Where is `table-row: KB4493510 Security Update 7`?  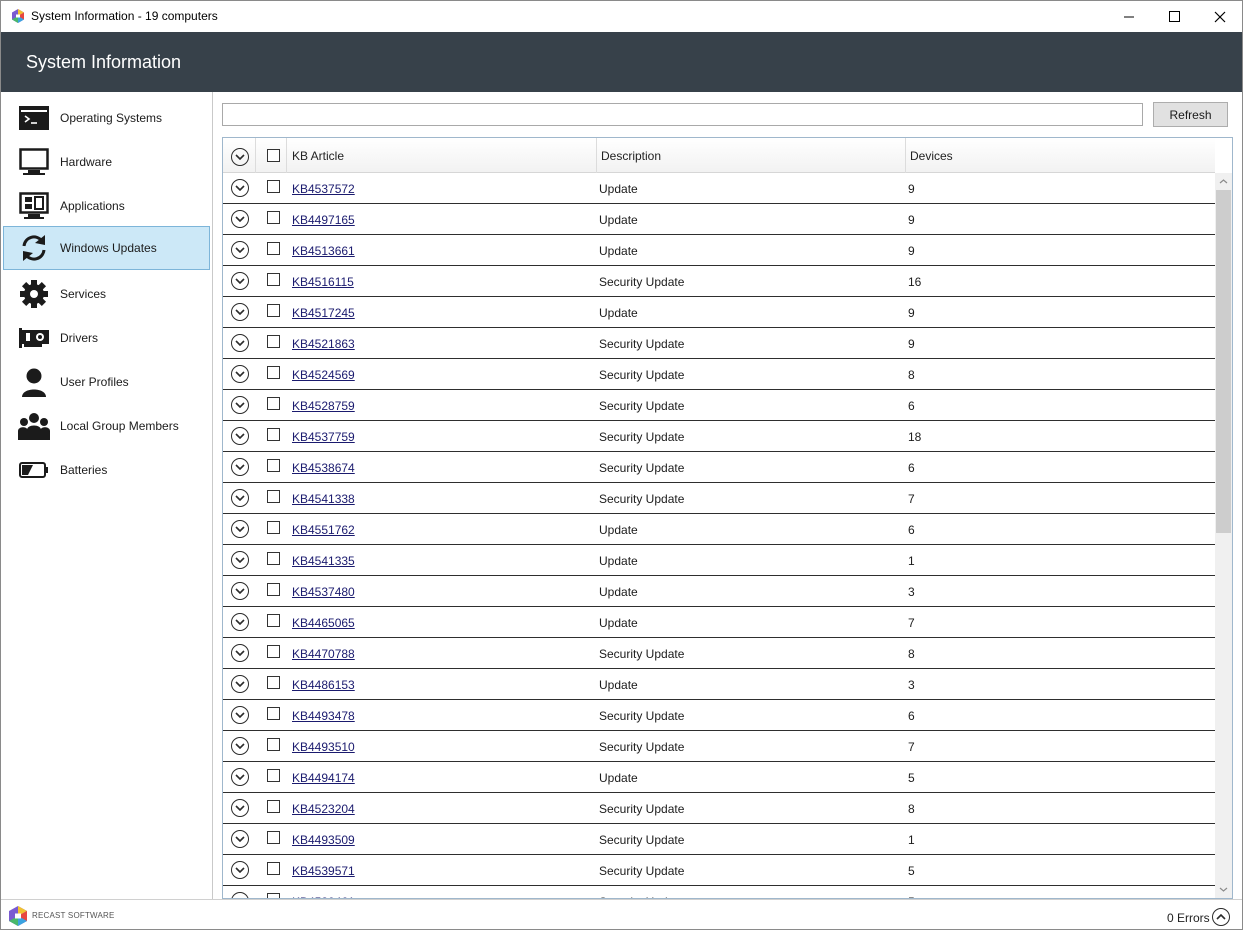 table-row: KB4493510 Security Update 7 is located at coordinates (719, 746).